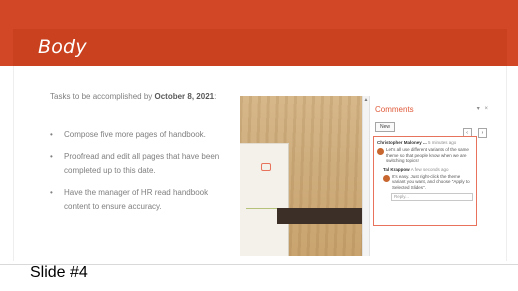  I want to click on new-comment-button: New, so click(385, 127).